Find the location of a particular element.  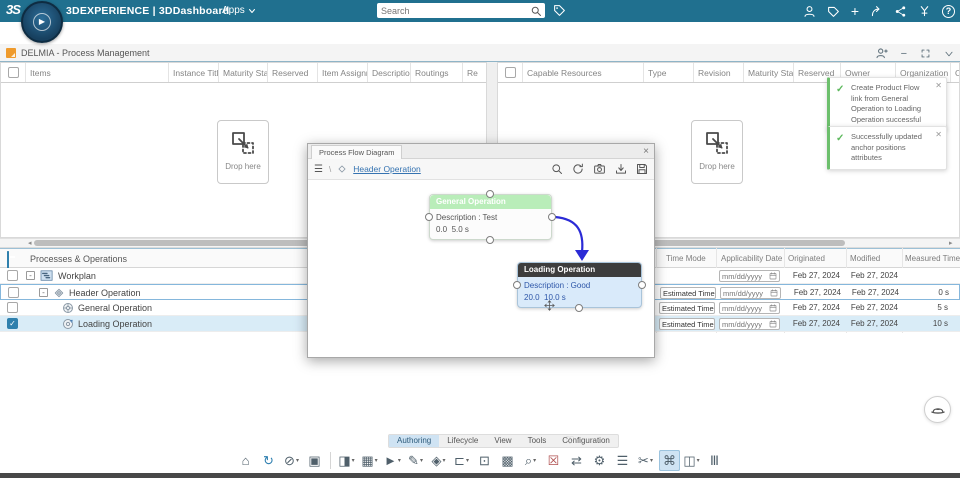

select-all-checkbox is located at coordinates (13, 72).